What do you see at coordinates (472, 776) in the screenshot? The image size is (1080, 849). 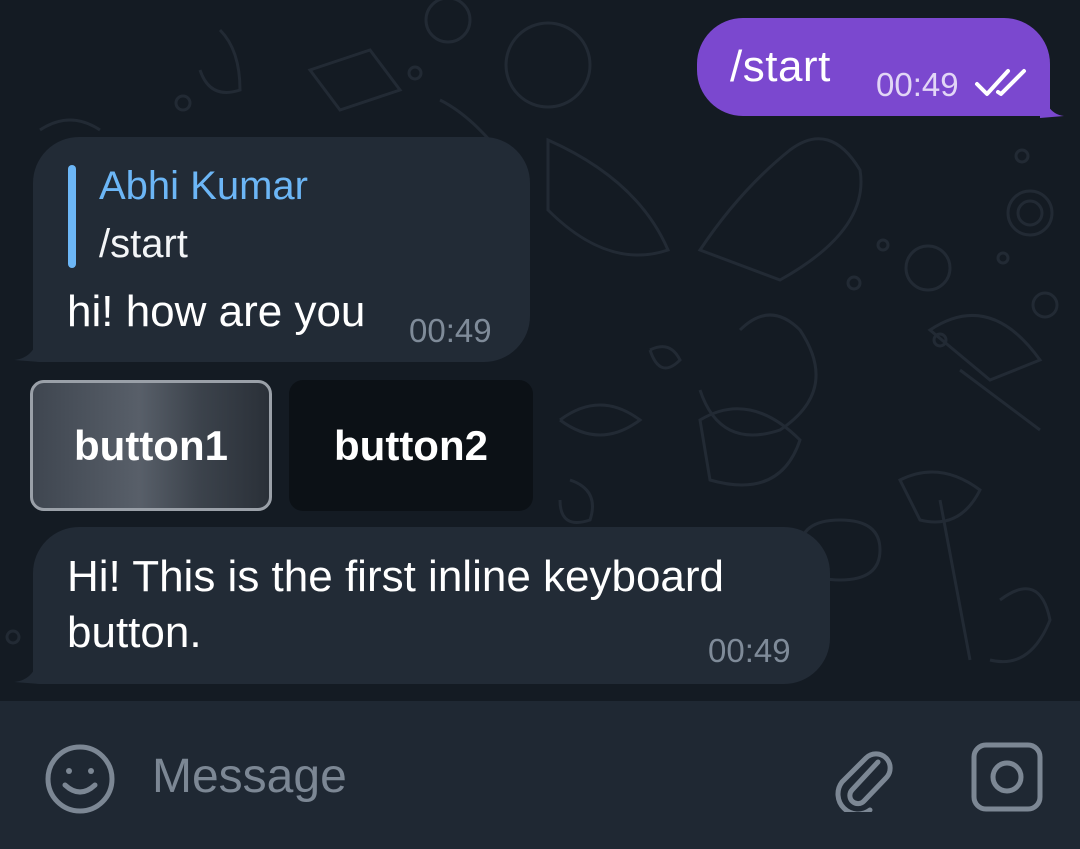 I see `message-input` at bounding box center [472, 776].